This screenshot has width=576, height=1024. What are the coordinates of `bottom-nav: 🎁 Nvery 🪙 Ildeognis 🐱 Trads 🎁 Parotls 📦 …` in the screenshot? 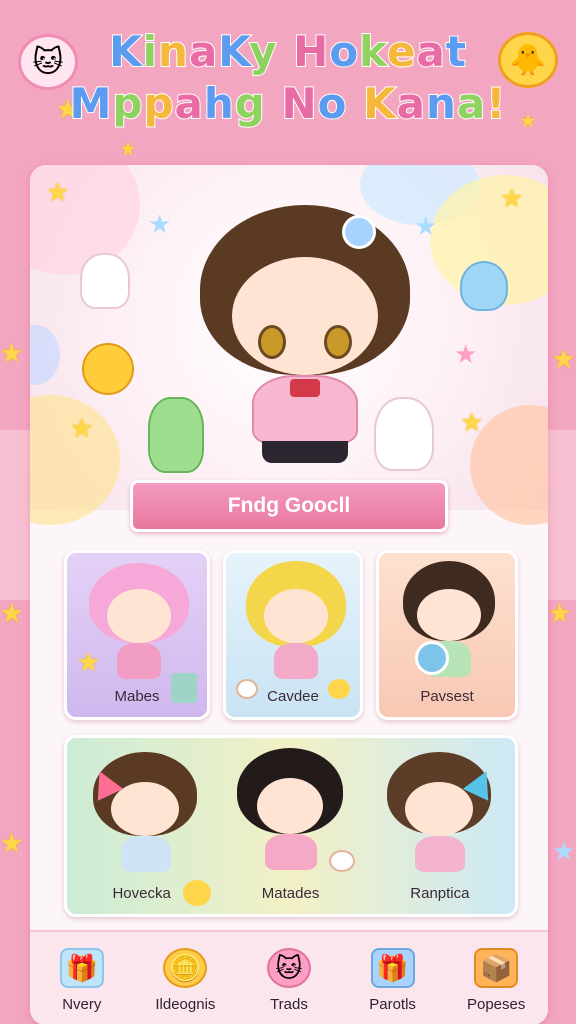 It's located at (289, 977).